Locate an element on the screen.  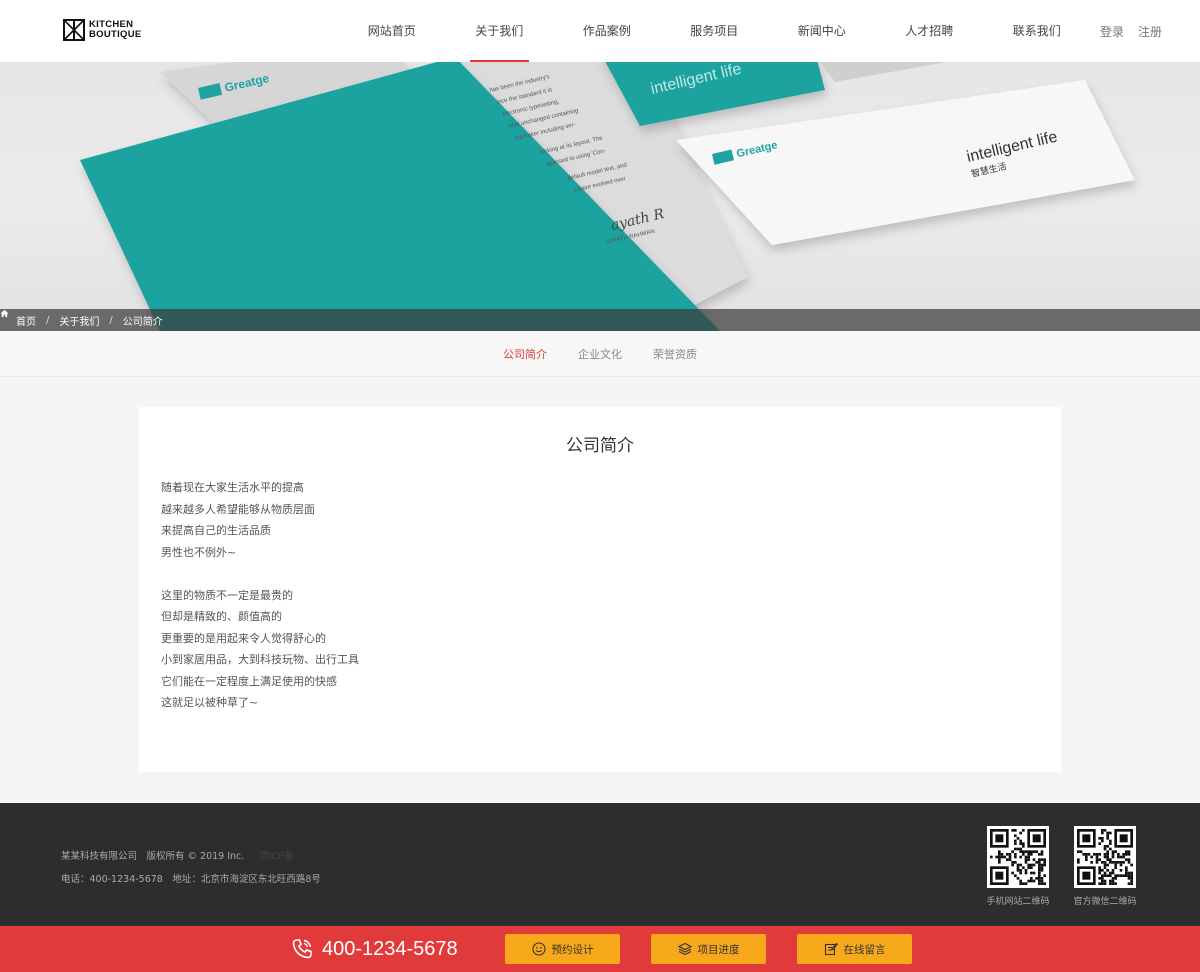
qr-wechat-graphic is located at coordinates (1105, 857).